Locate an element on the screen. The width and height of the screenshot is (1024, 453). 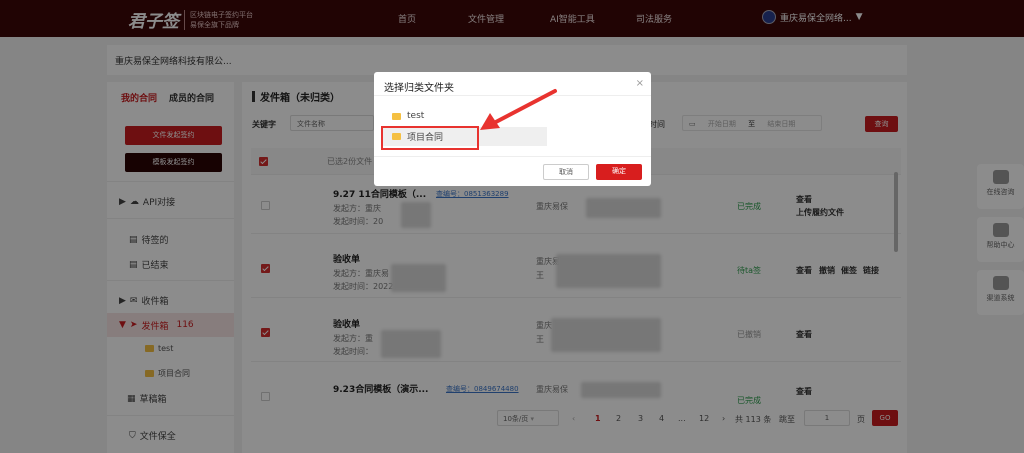
divider is located at coordinates (512, 156).